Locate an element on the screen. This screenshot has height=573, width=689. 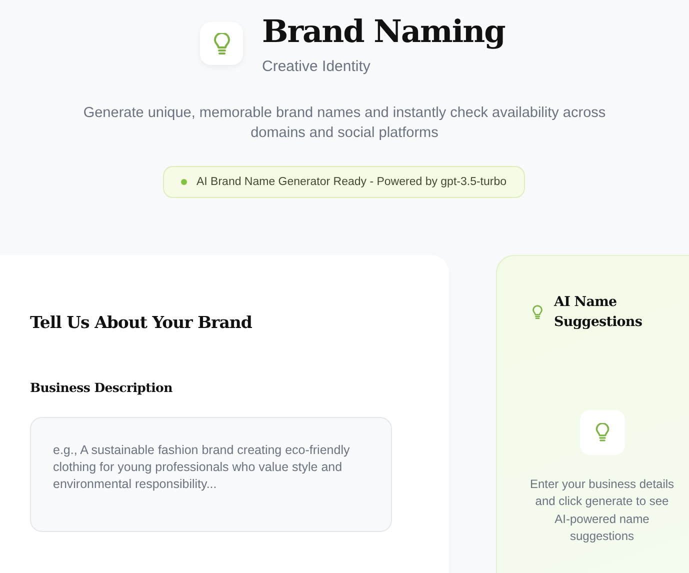
form-title: Tell Us About Your Brand is located at coordinates (141, 322).